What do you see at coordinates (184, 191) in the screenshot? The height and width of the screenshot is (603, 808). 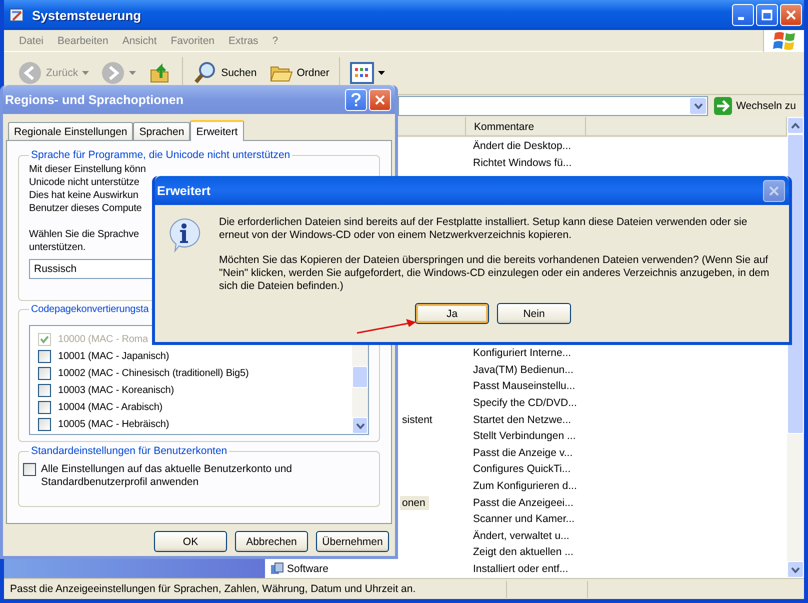 I see `dialog-title: Erweitert` at bounding box center [184, 191].